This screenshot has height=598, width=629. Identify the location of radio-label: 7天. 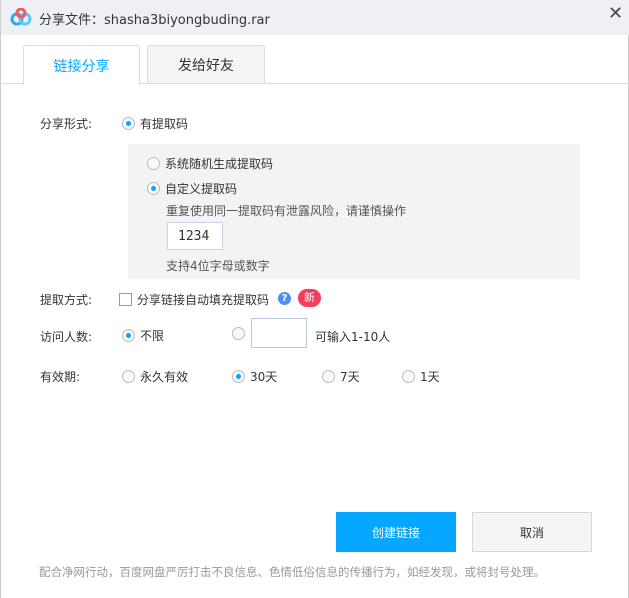
(350, 377).